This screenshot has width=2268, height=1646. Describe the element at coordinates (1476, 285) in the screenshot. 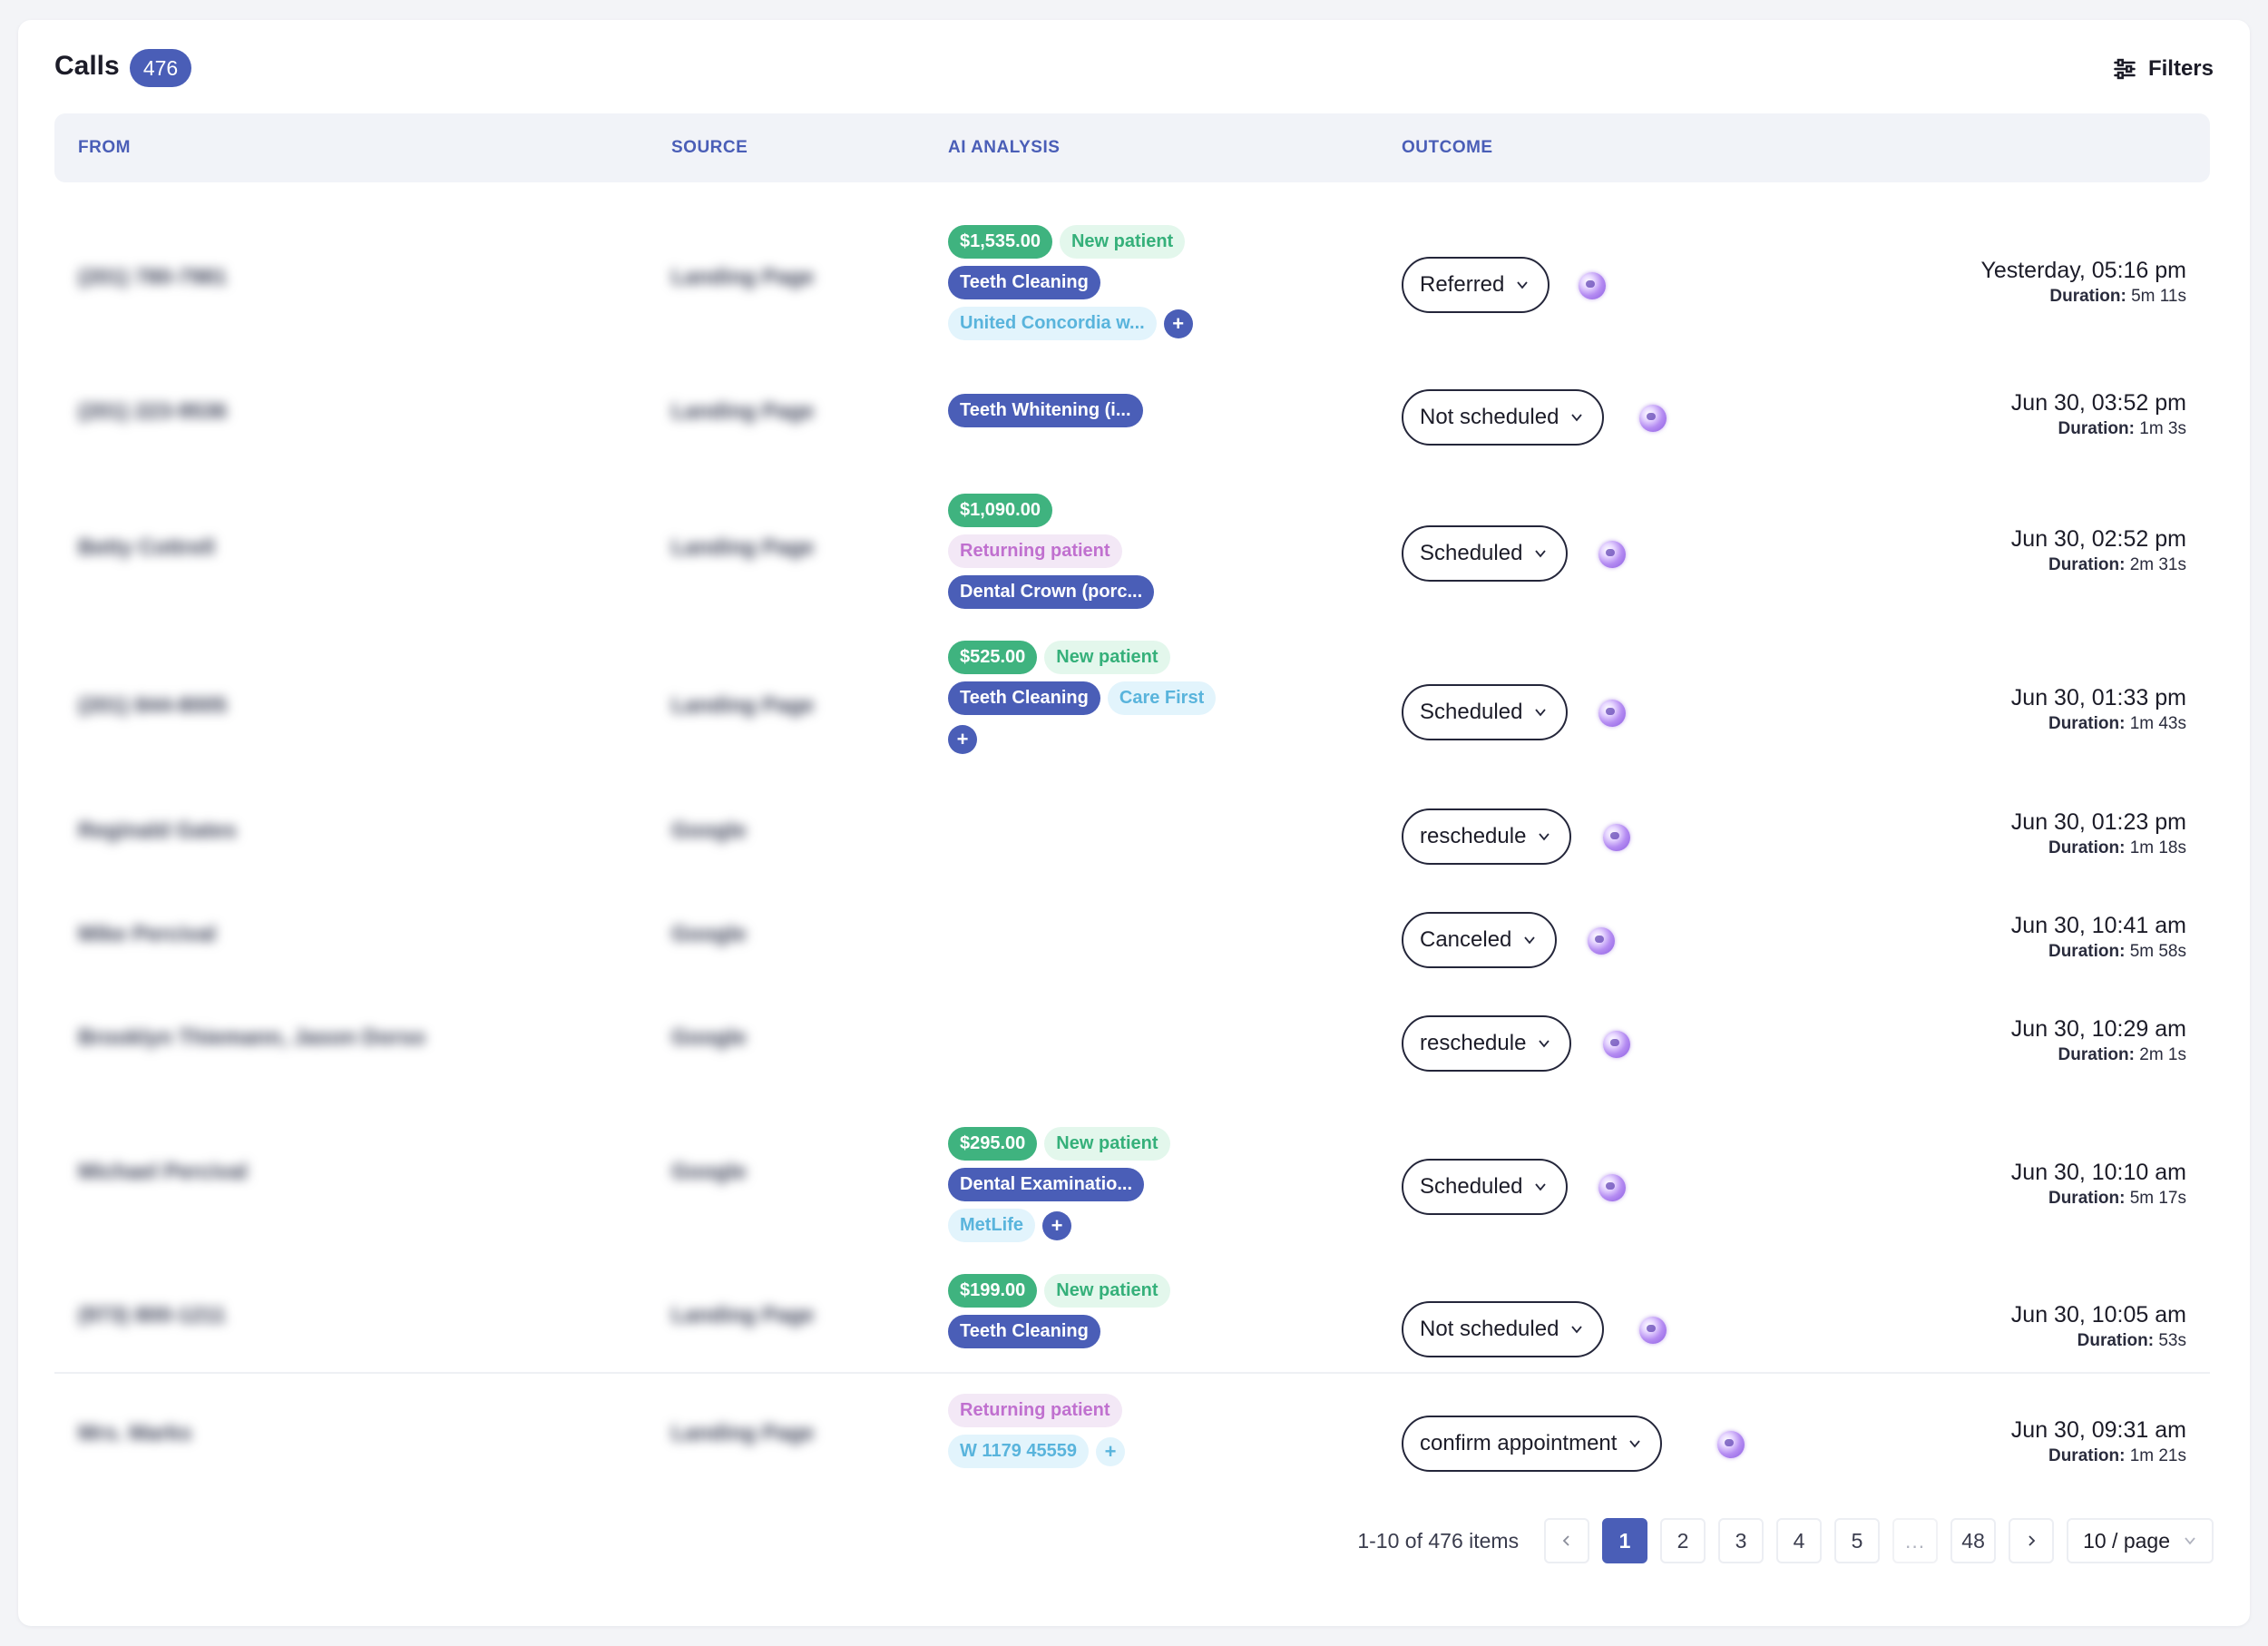

I see `outcome-select: Referred` at that location.